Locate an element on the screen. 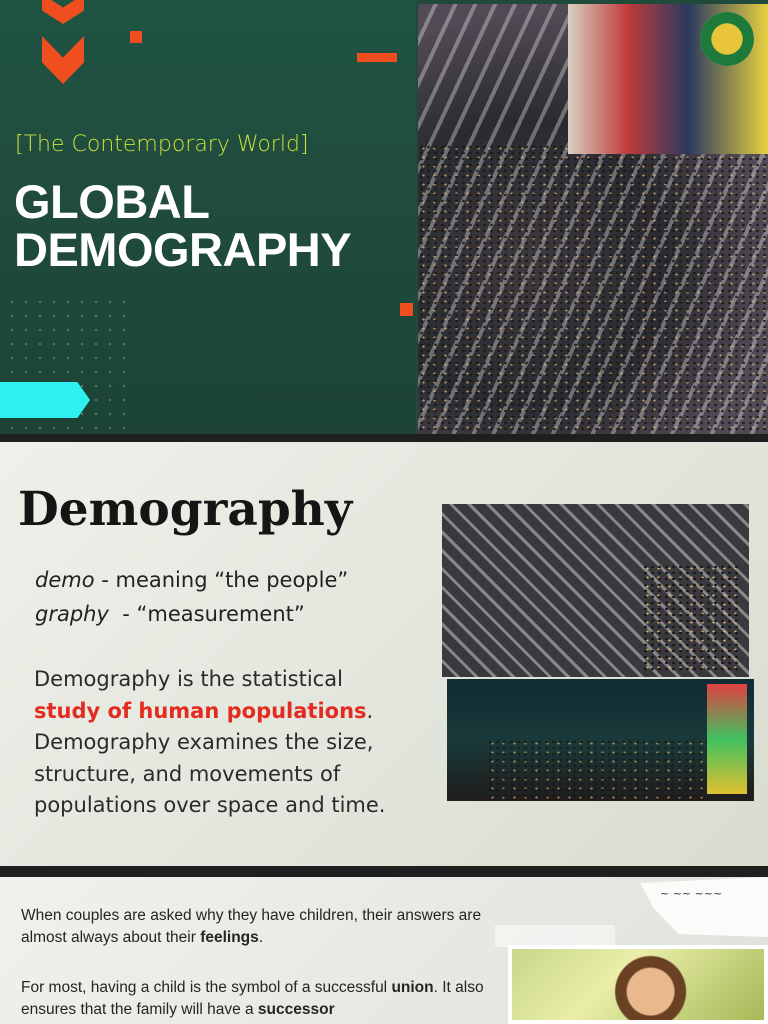  university-seal-logo is located at coordinates (727, 39).